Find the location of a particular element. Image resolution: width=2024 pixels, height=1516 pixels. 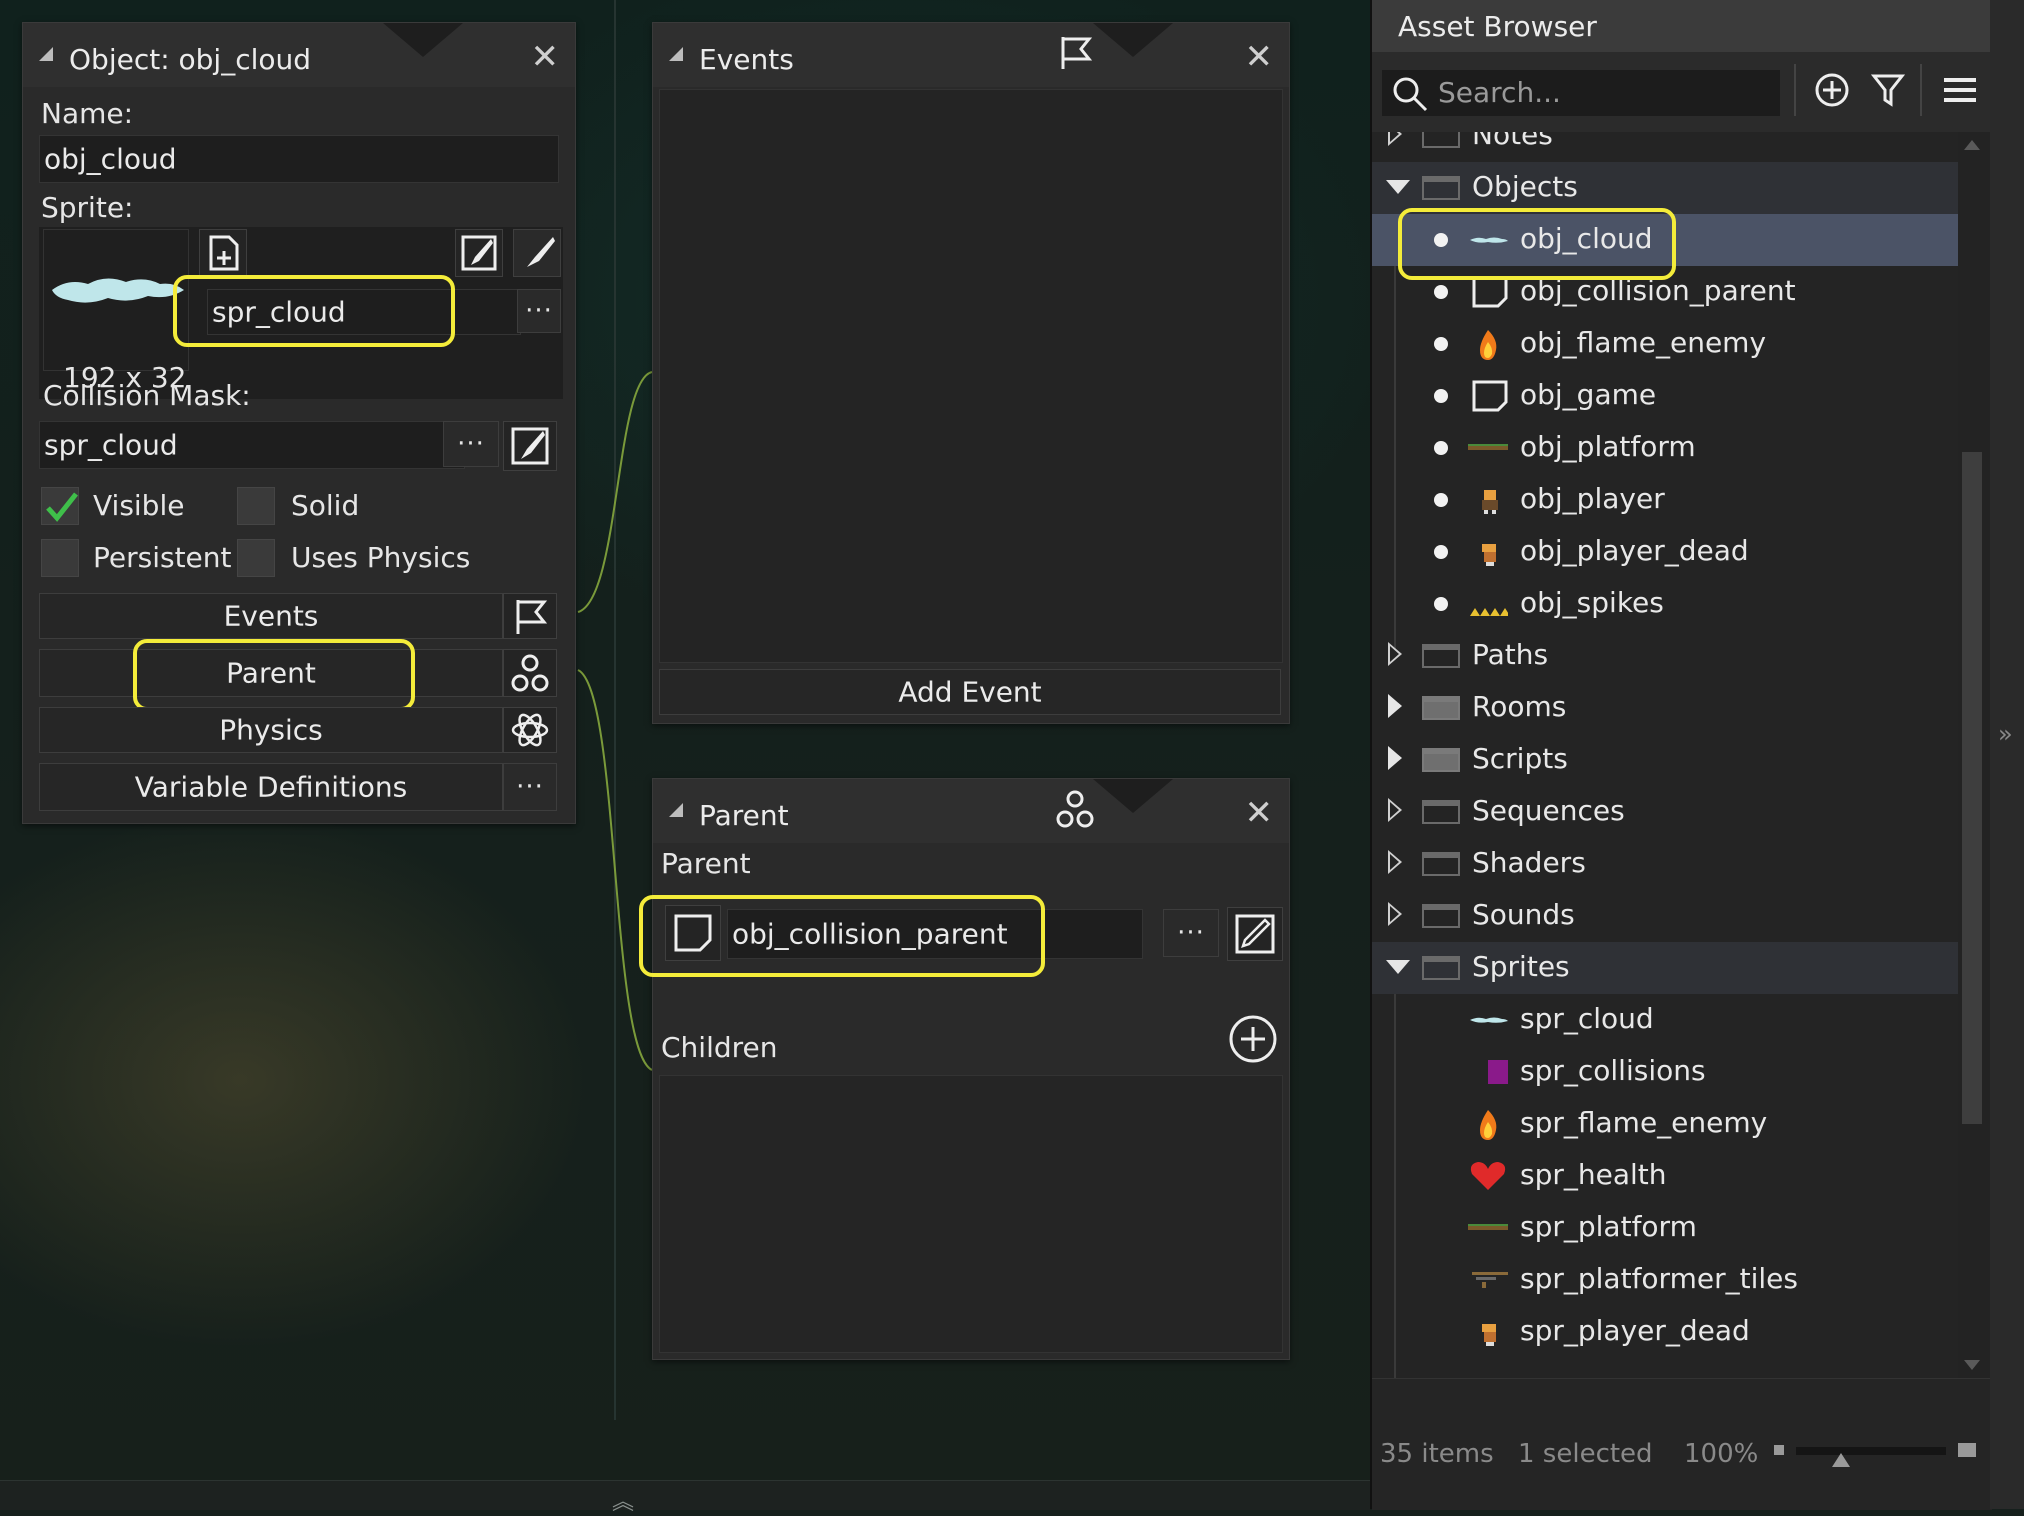

tree-item-obj-flame-enemy: obj_flame_enemy is located at coordinates (1665, 344).